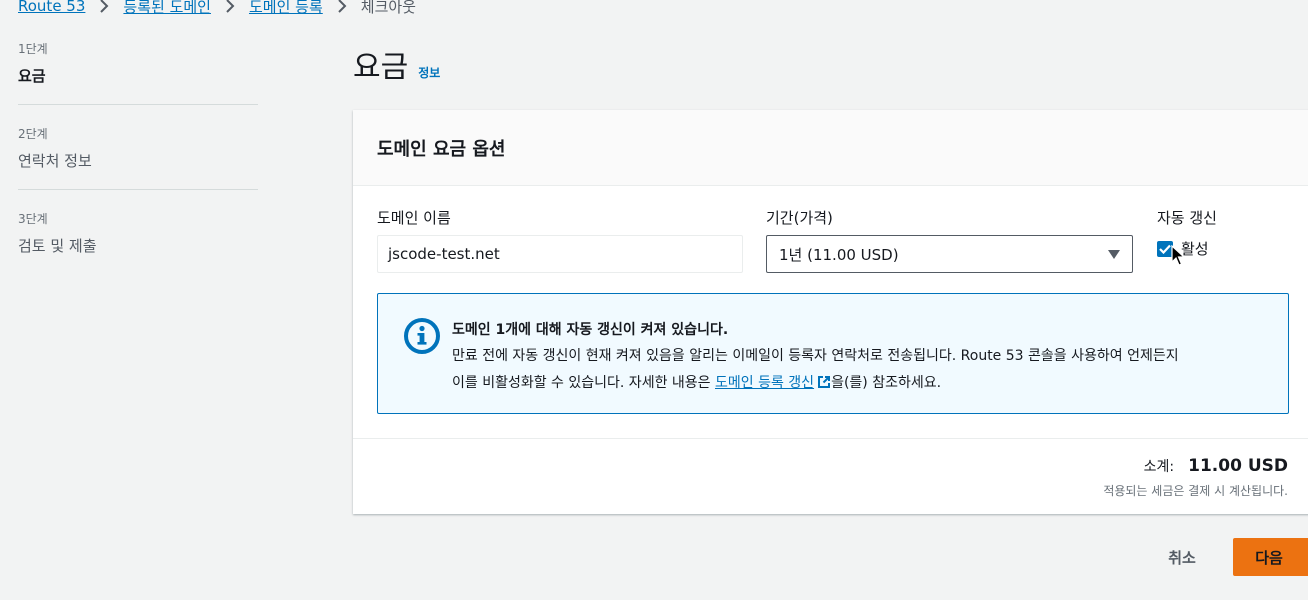  I want to click on subtotal-label: 소계:, so click(1159, 467).